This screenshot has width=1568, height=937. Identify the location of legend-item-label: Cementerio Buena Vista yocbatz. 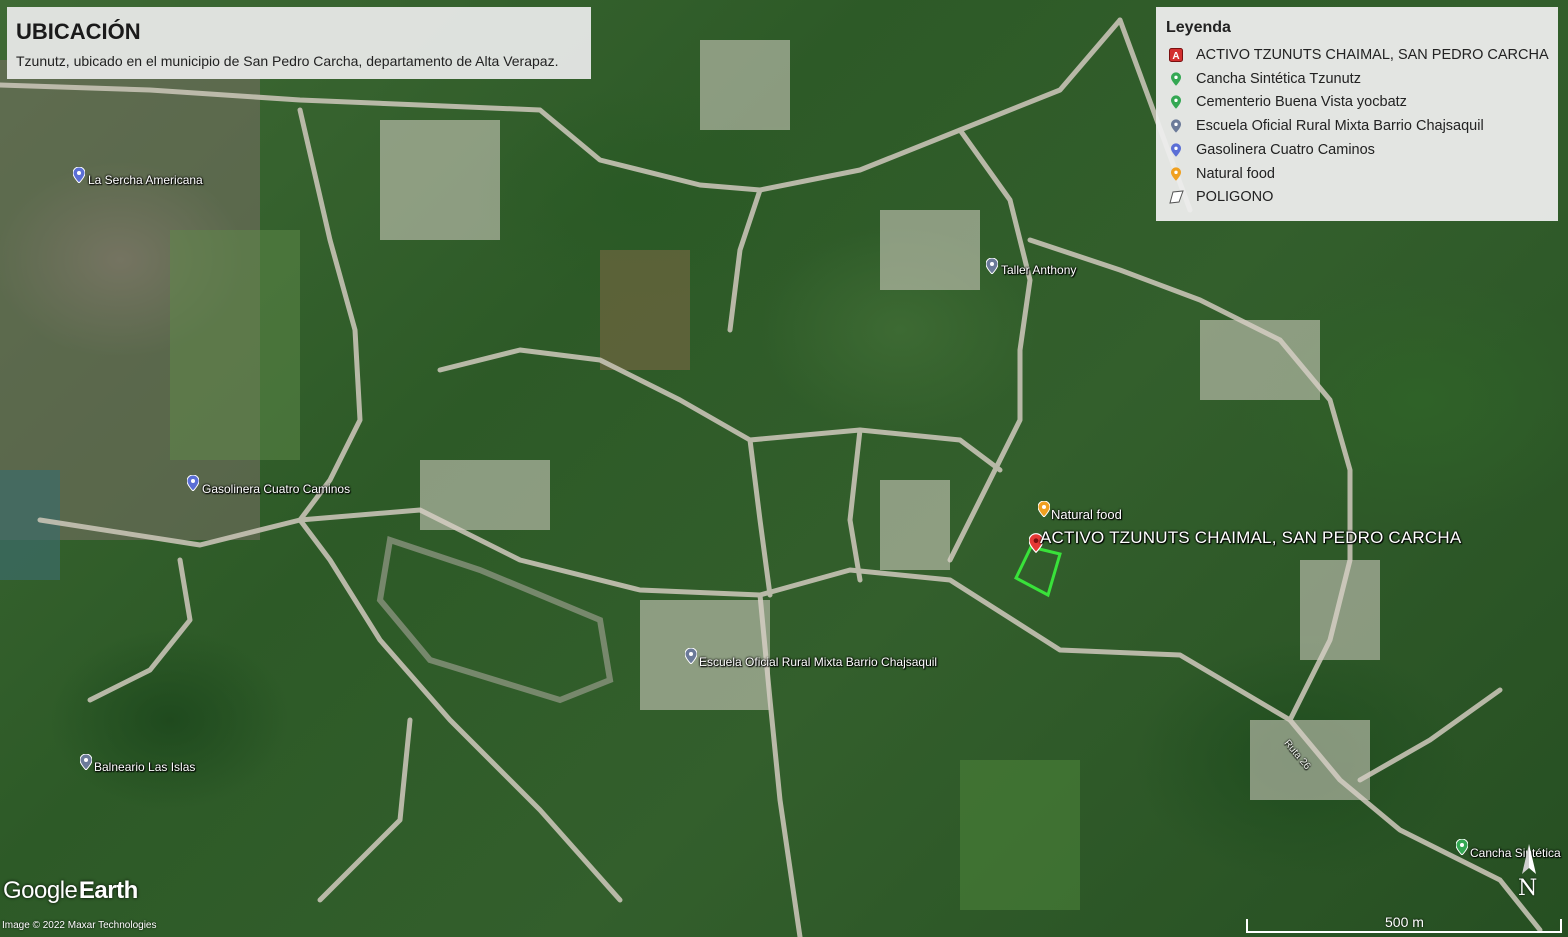
(1301, 102).